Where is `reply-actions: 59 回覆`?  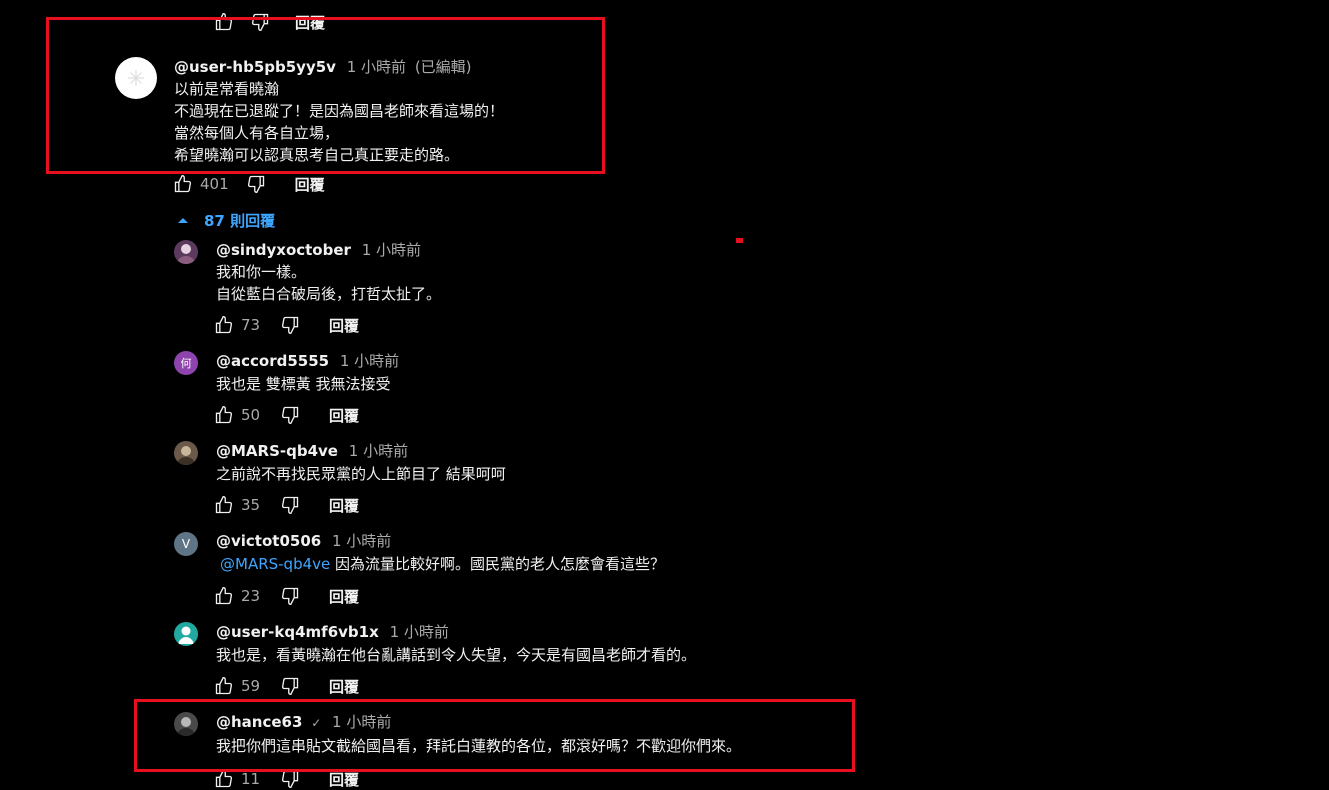
reply-actions: 59 回覆 is located at coordinates (286, 686).